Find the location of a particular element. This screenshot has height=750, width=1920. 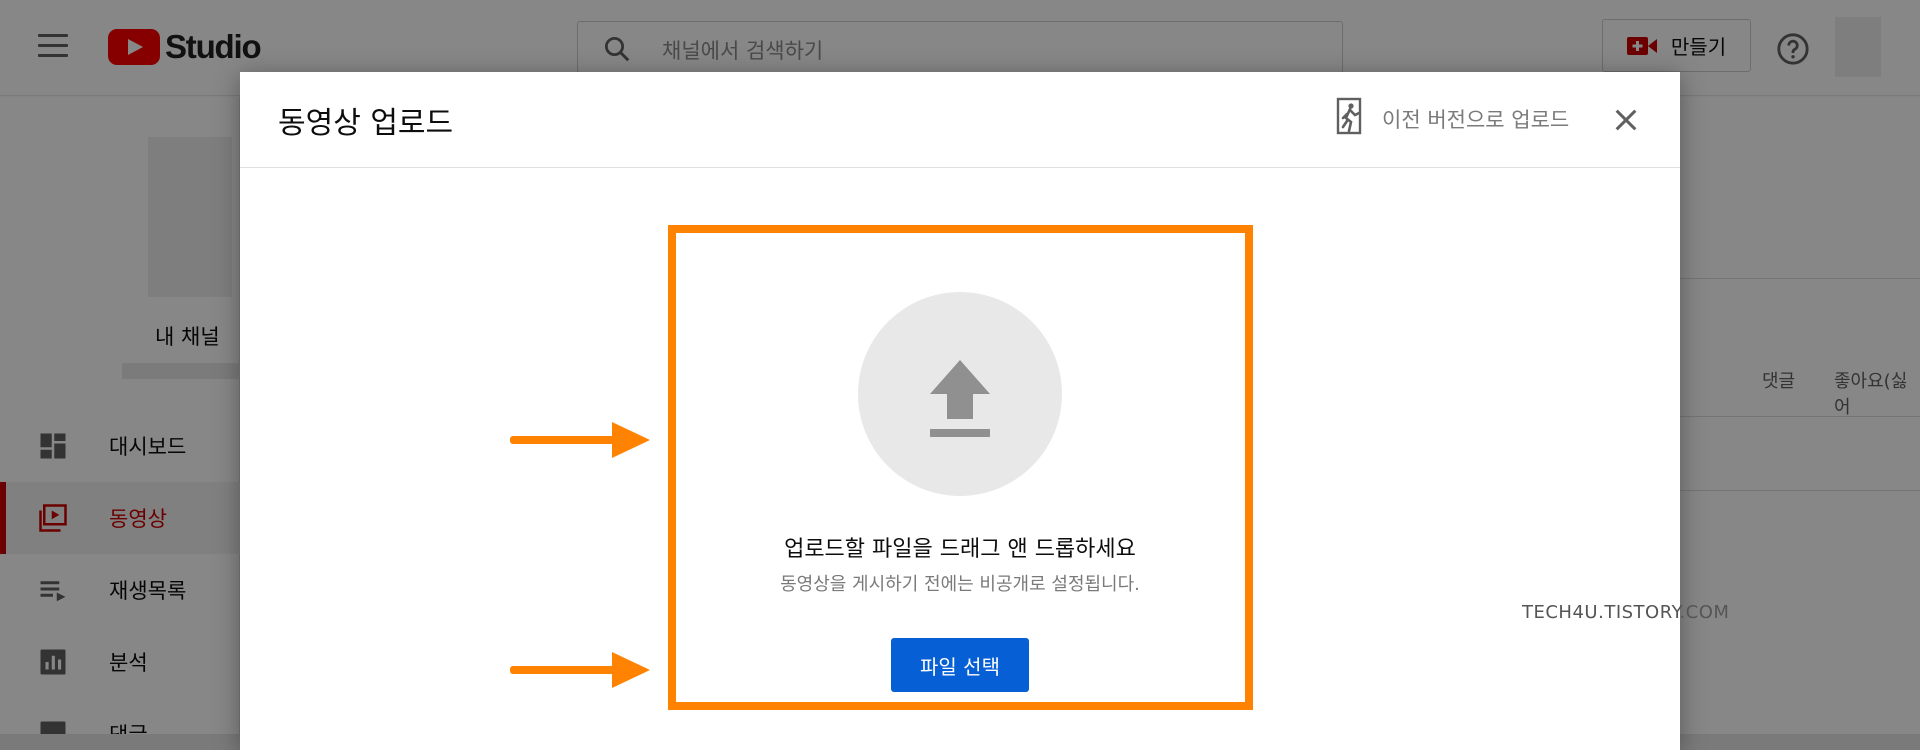

select-files-button: 파일 선택 is located at coordinates (960, 665).